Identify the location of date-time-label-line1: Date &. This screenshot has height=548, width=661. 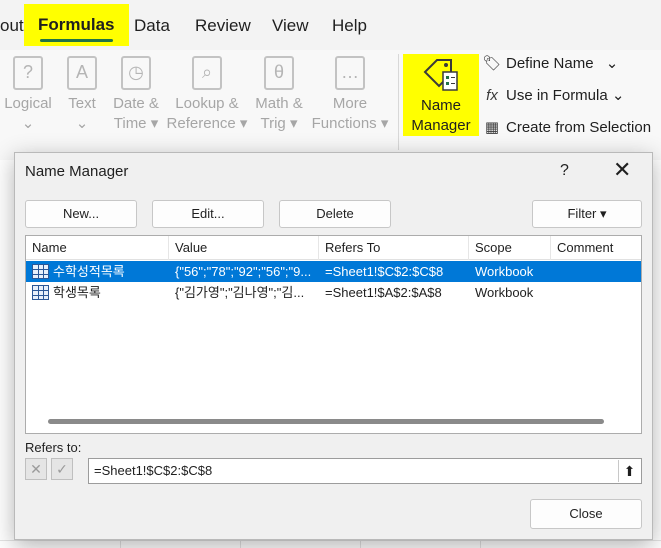
(136, 103).